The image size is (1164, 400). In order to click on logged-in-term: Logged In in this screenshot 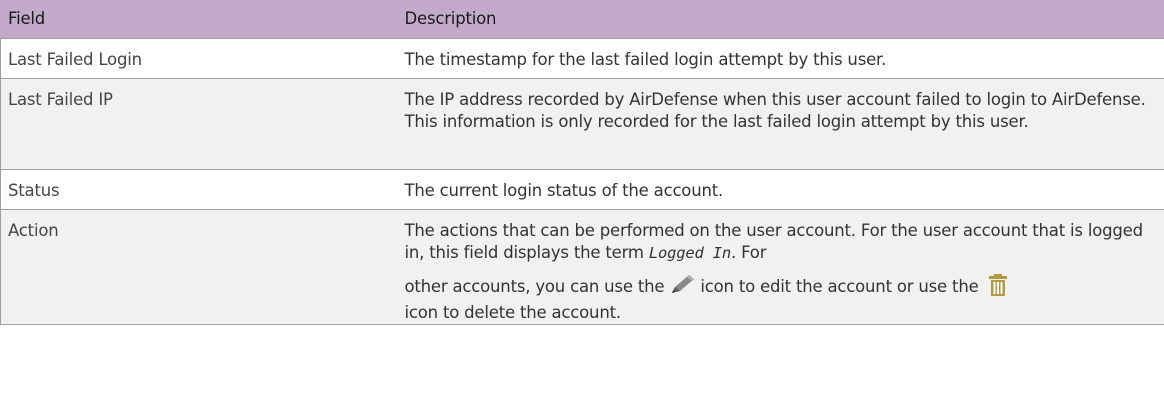, I will do `click(690, 253)`.